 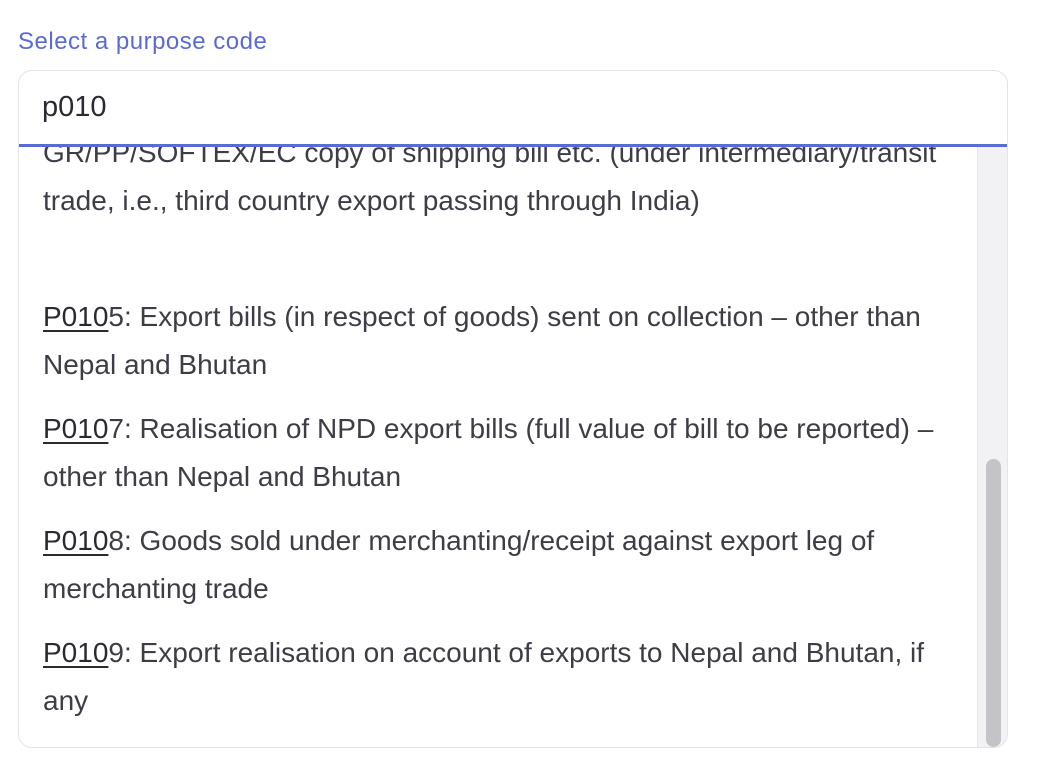 What do you see at coordinates (992, 447) in the screenshot?
I see `options-scrollbar` at bounding box center [992, 447].